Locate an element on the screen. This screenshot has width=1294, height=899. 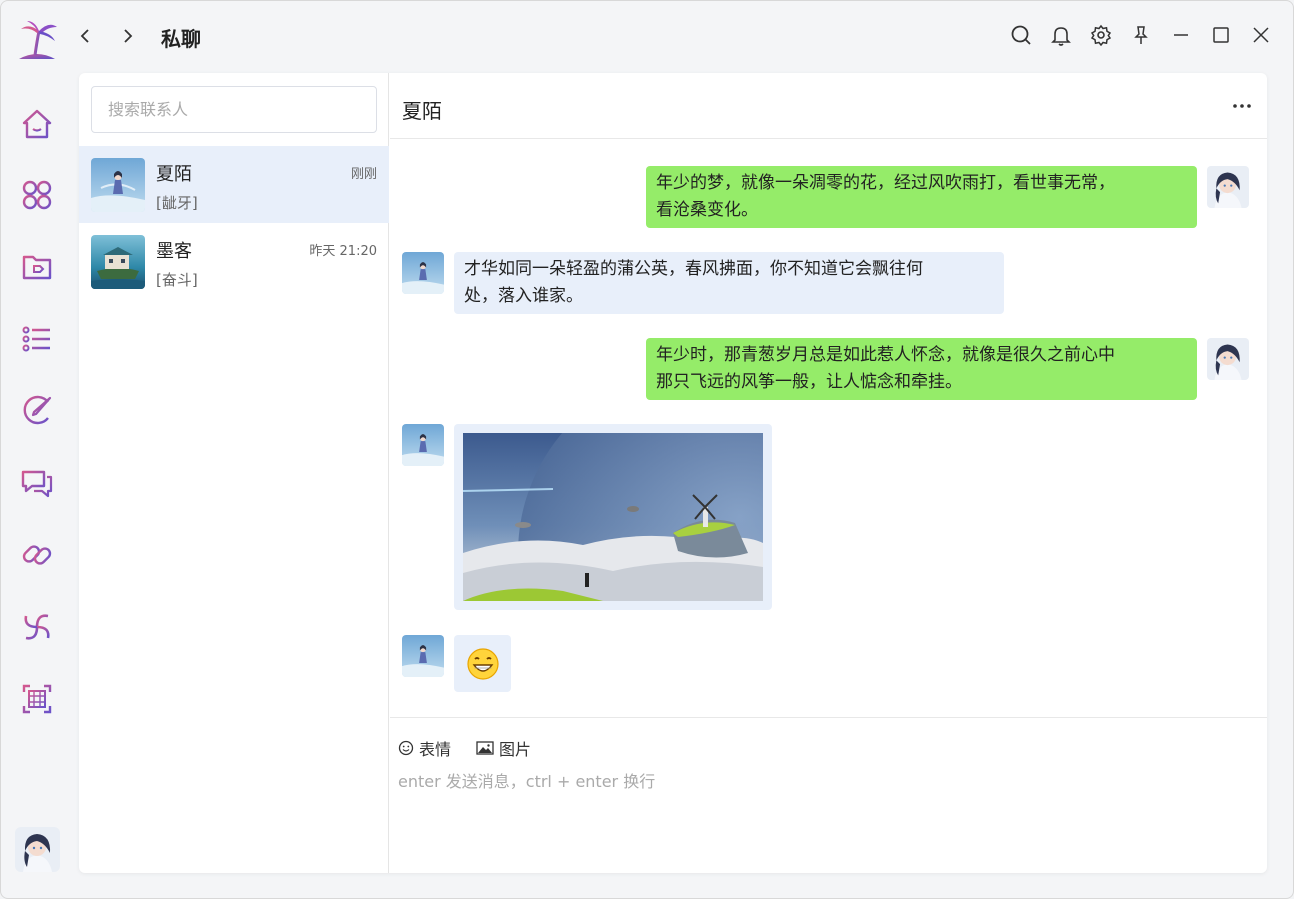
search-icon is located at coordinates (1021, 35).